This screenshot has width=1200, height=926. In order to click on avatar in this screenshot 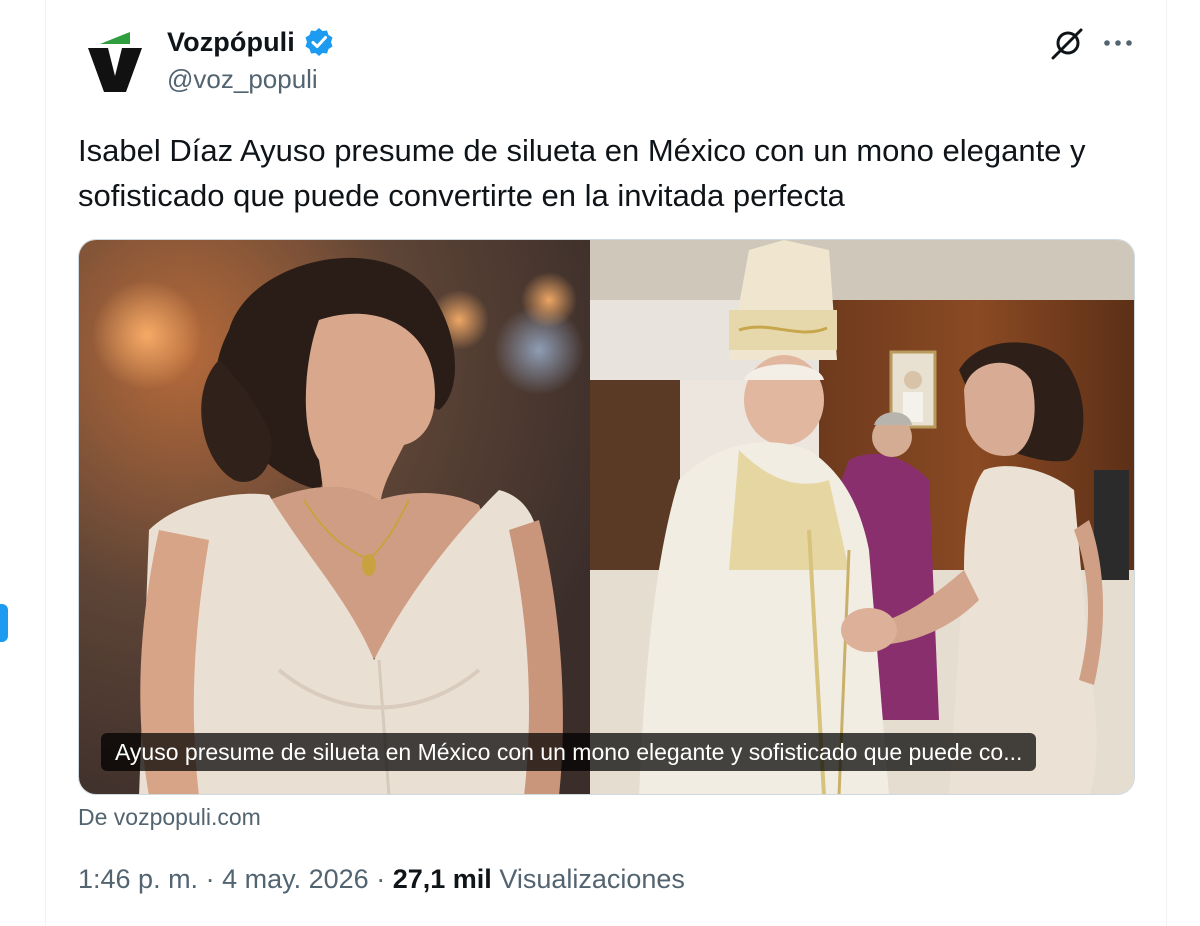, I will do `click(115, 61)`.